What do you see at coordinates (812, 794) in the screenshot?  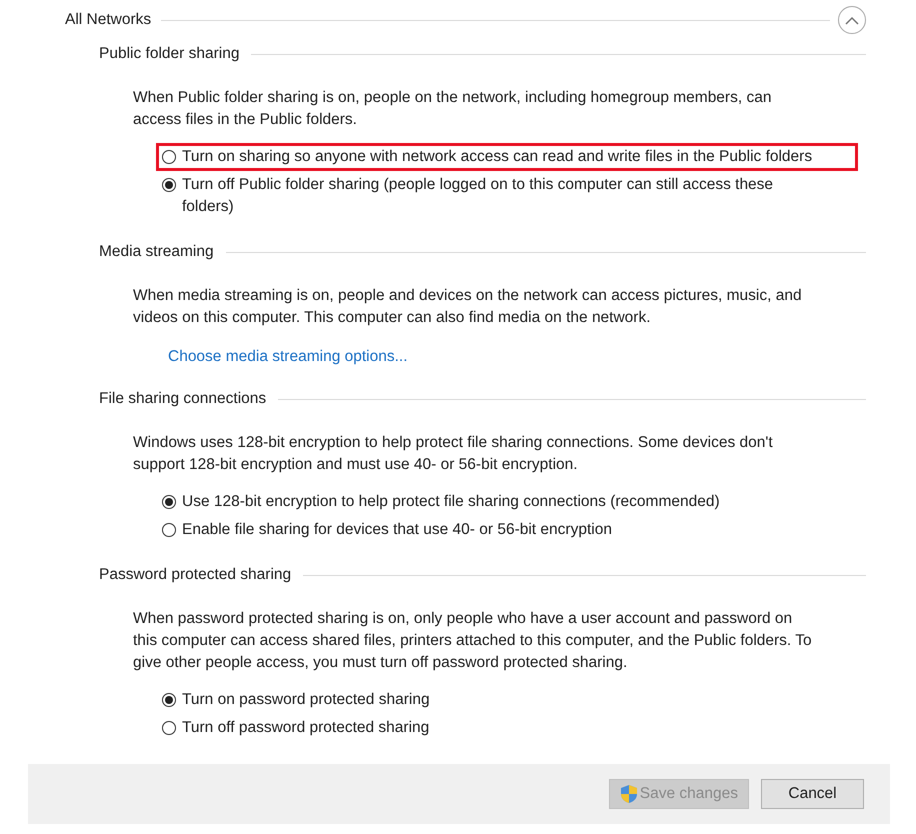 I see `cancel-button: Cancel` at bounding box center [812, 794].